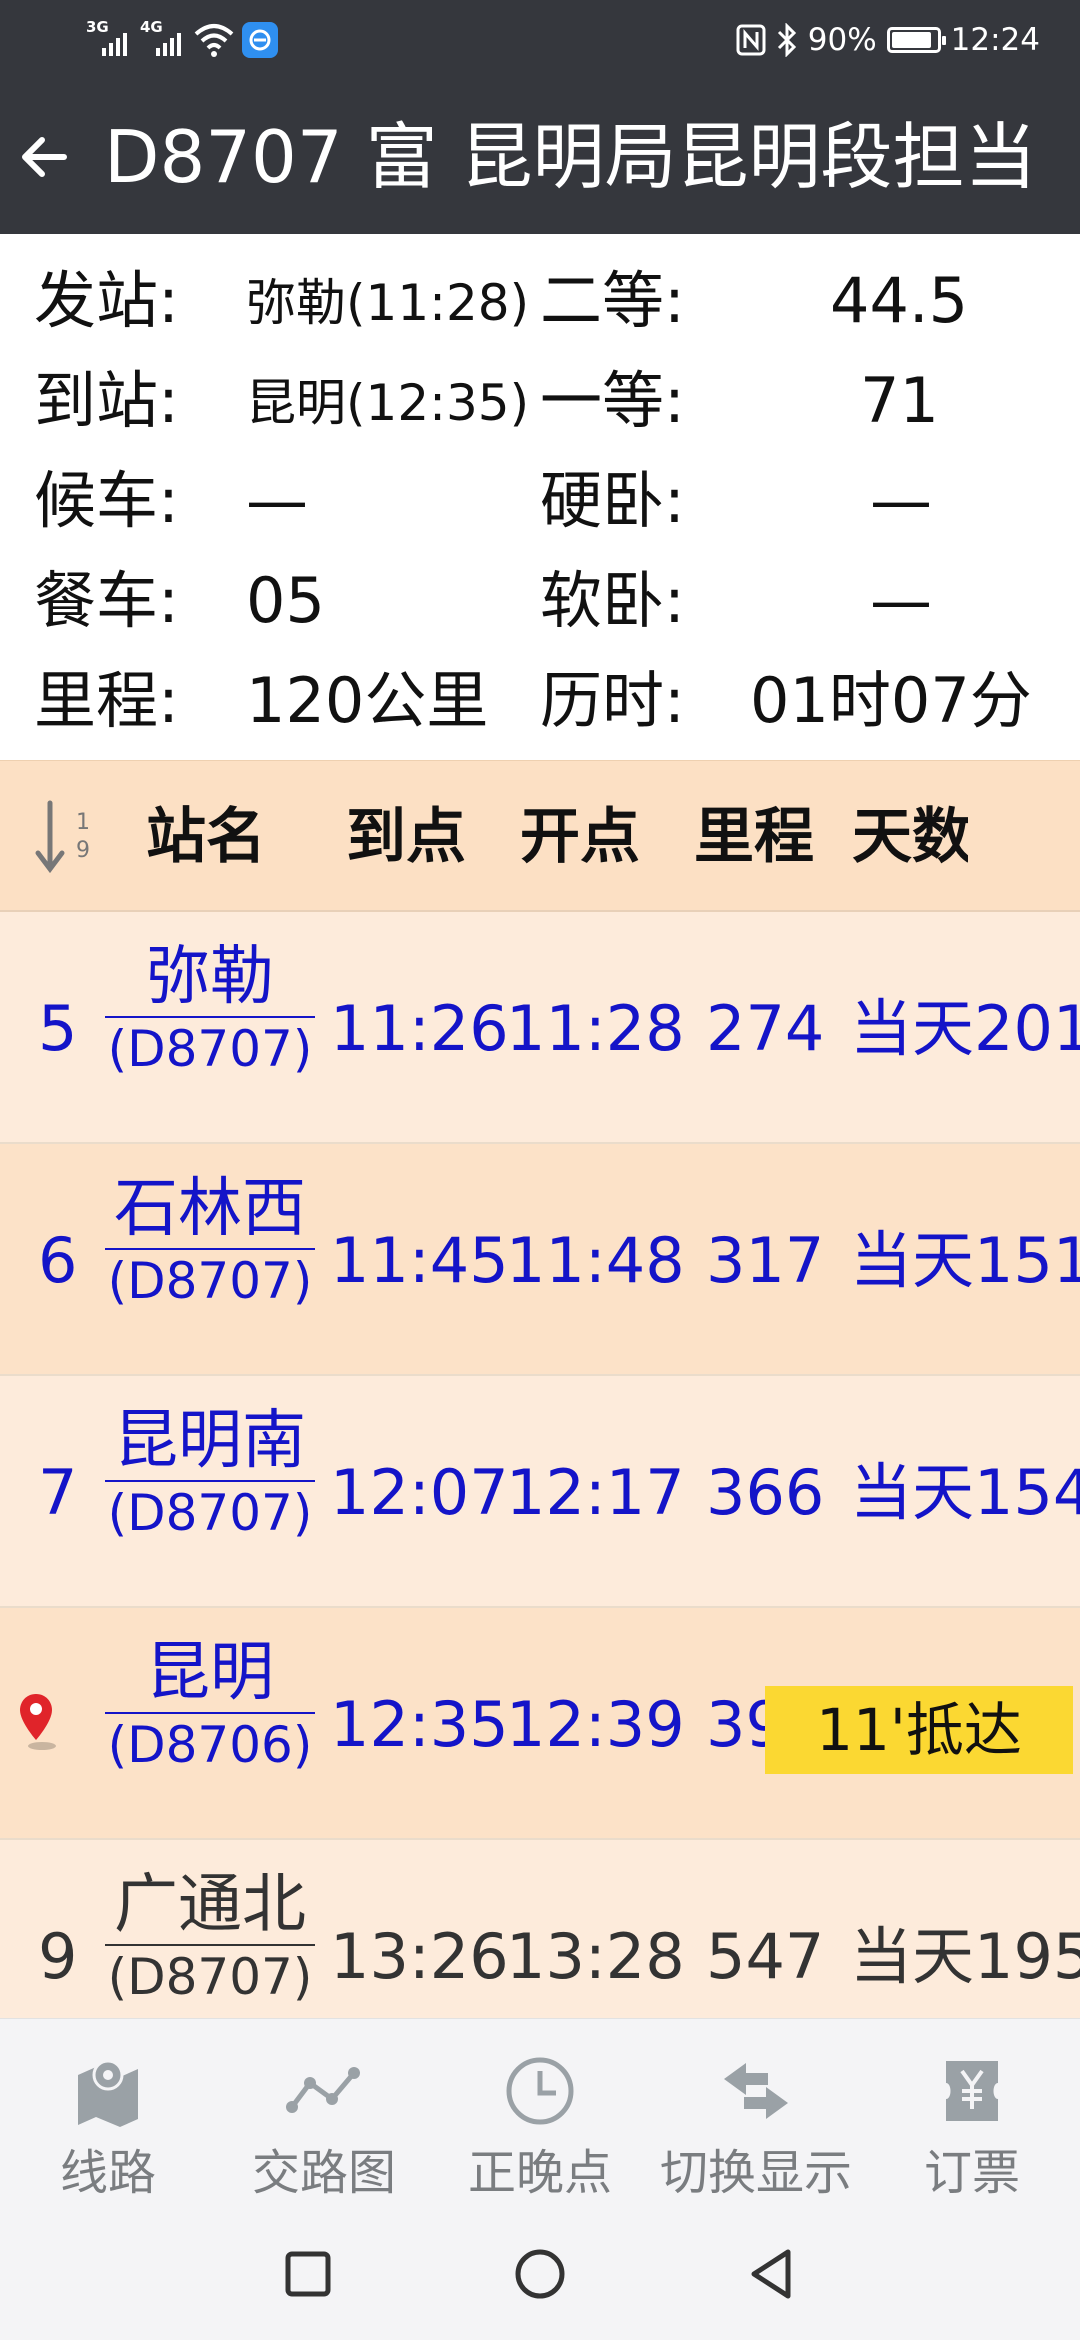  I want to click on nav-route-graph: 交路图, so click(324, 2112).